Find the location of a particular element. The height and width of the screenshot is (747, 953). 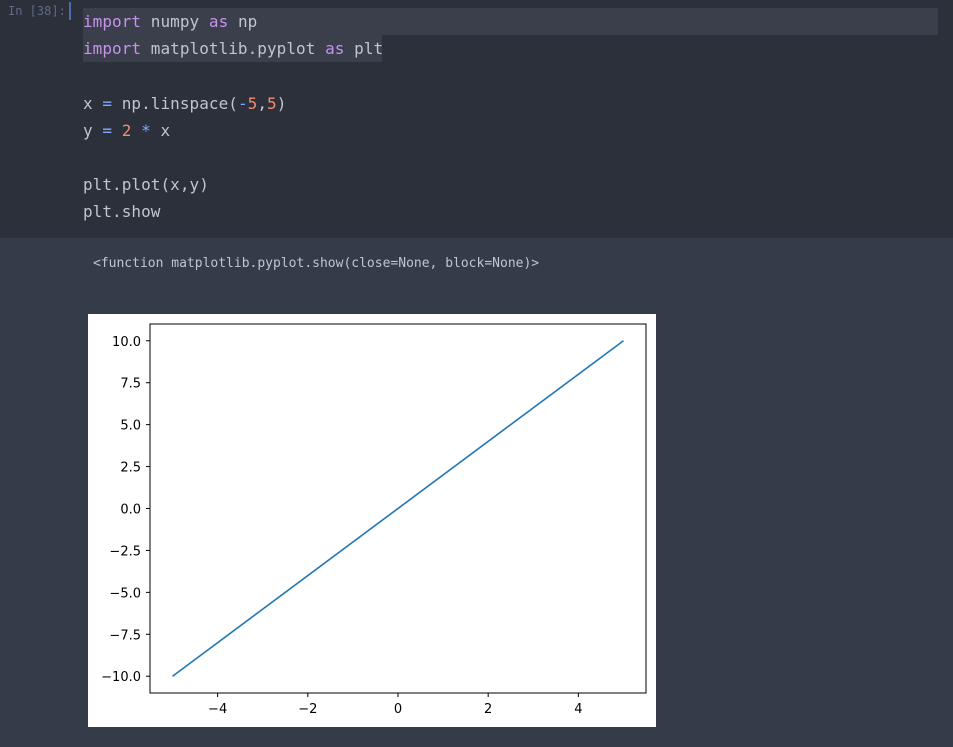

code-token: plt.plot(x,y) is located at coordinates (146, 184).